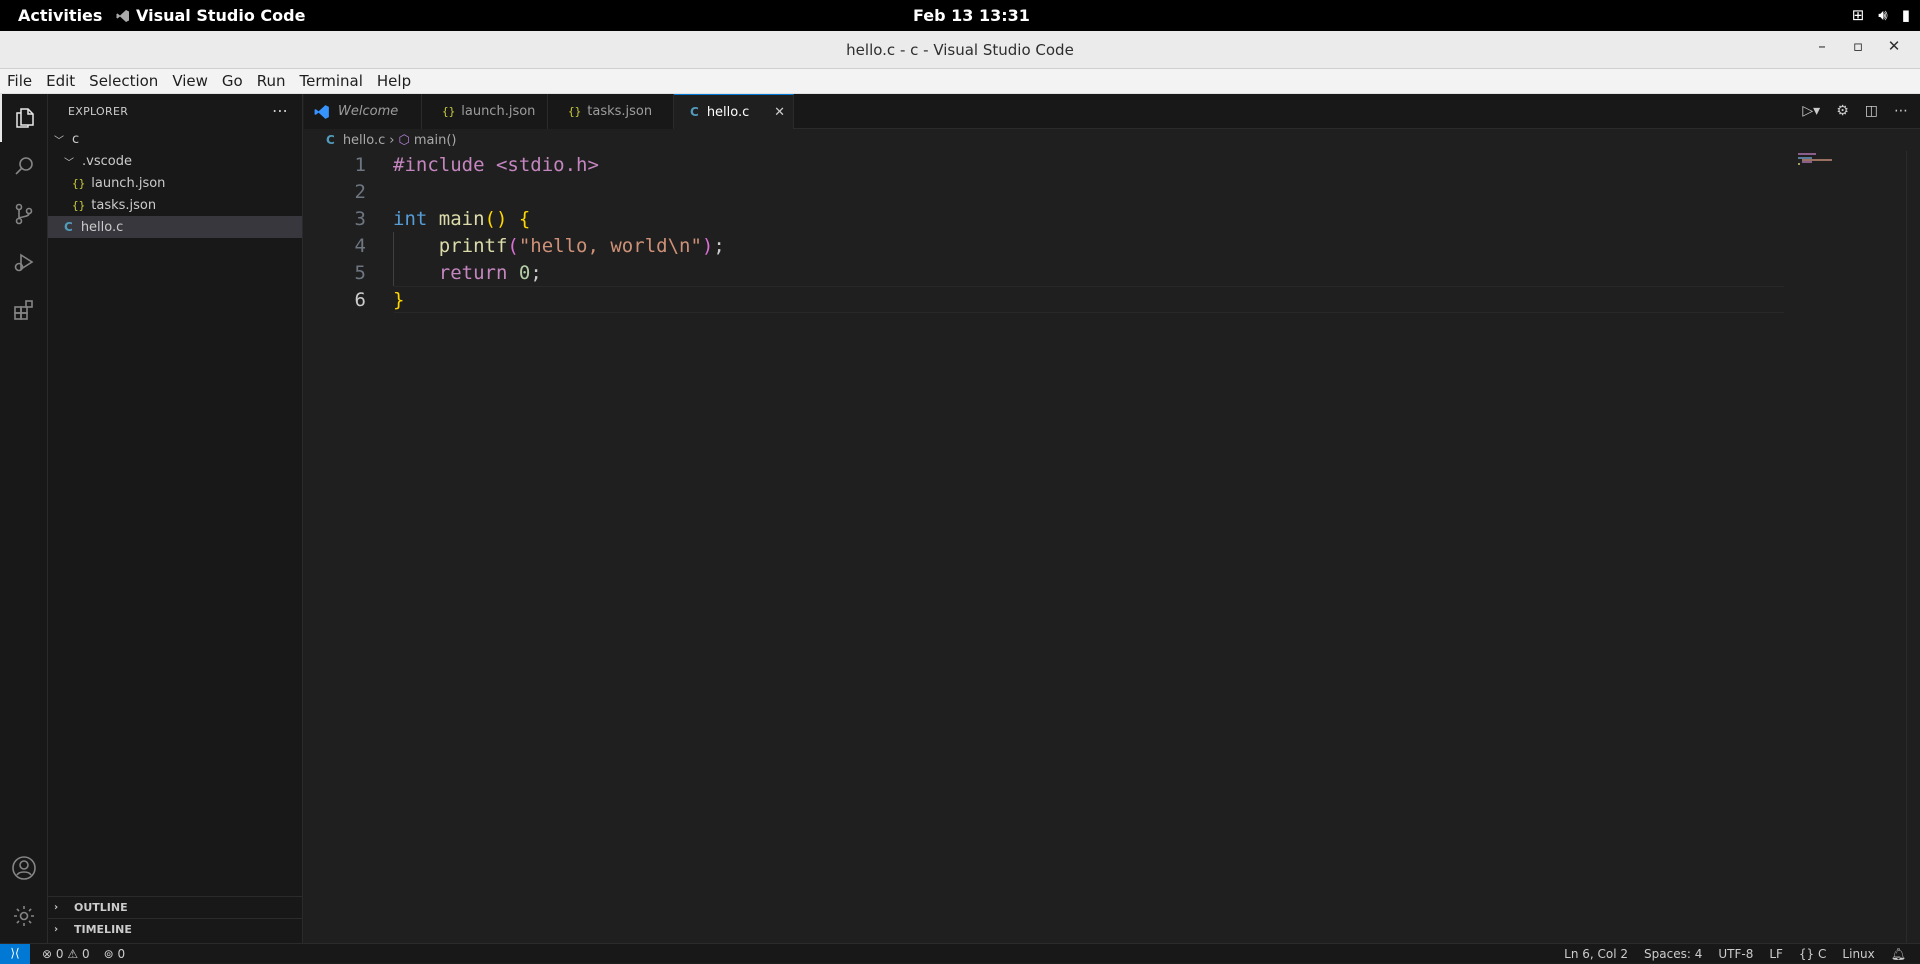  Describe the element at coordinates (66, 954) in the screenshot. I see `problems-indicator: ⊗ 0 ⚠ 0` at that location.